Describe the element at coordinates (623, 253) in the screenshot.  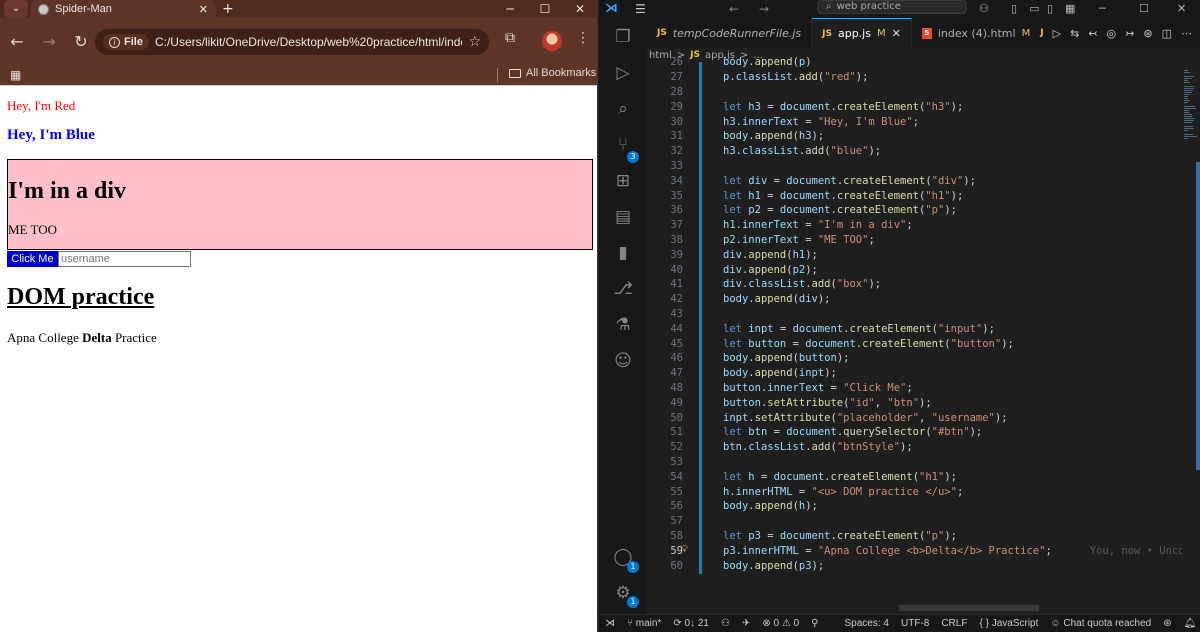
I see `notebook-icon: ▮` at that location.